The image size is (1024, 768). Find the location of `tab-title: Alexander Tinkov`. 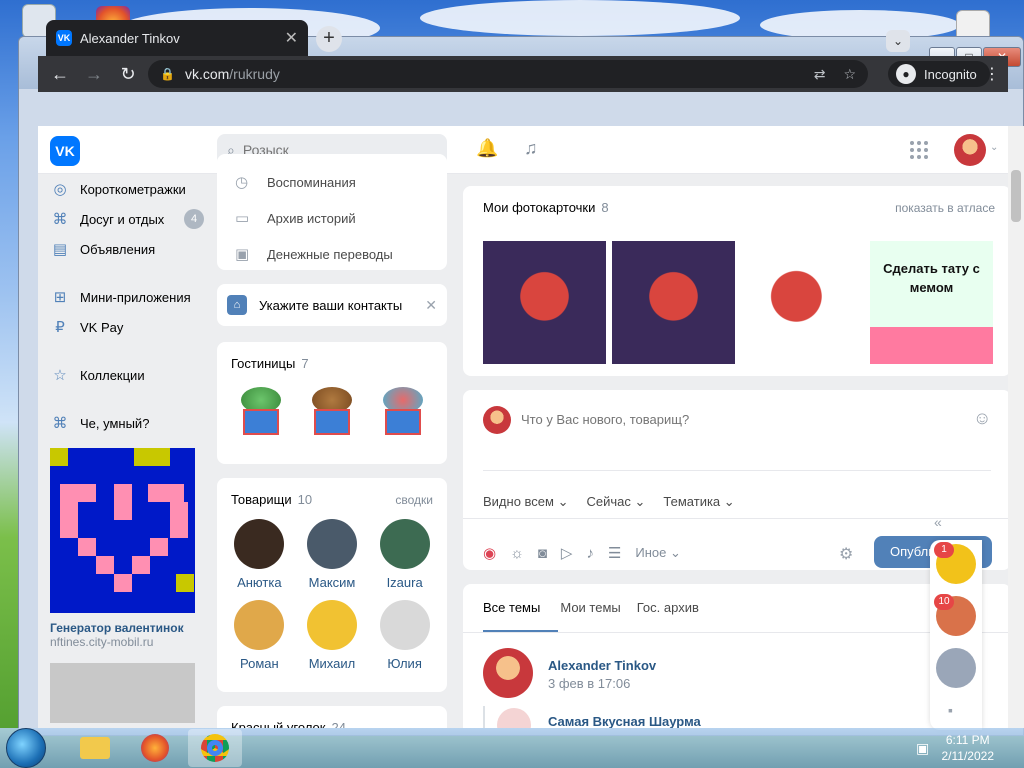

tab-title: Alexander Tinkov is located at coordinates (130, 38).